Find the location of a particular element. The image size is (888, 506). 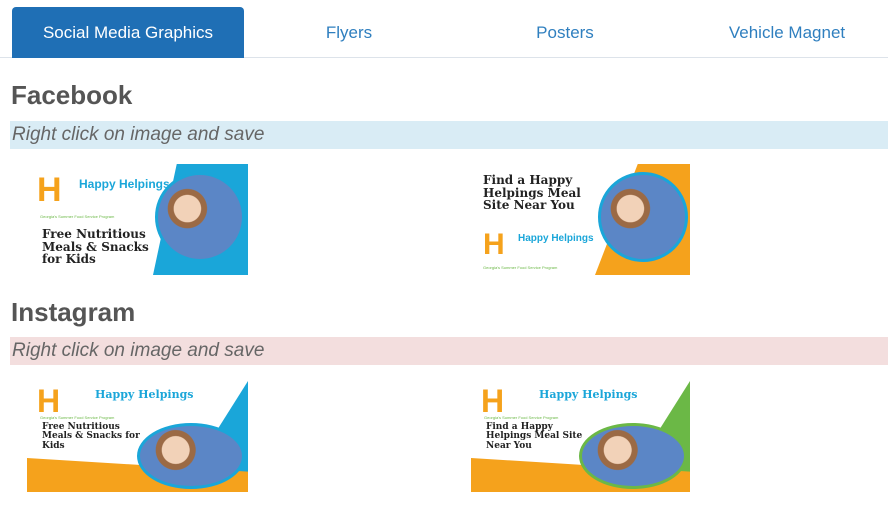

instagram-instruction: Right click on image and save is located at coordinates (449, 351).